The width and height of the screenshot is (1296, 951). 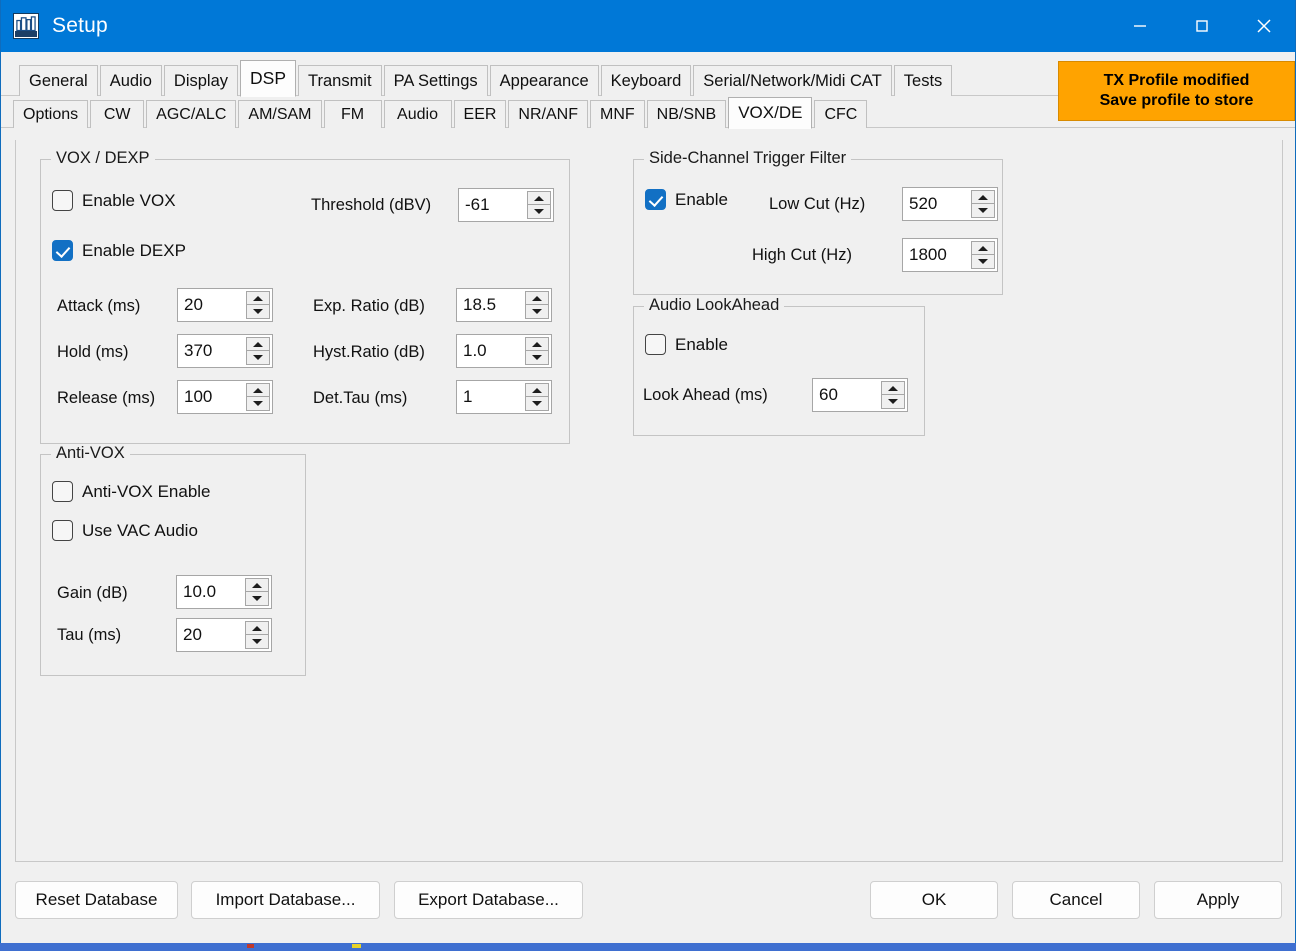 I want to click on hyst-ratio-spinner-up, so click(x=537, y=344).